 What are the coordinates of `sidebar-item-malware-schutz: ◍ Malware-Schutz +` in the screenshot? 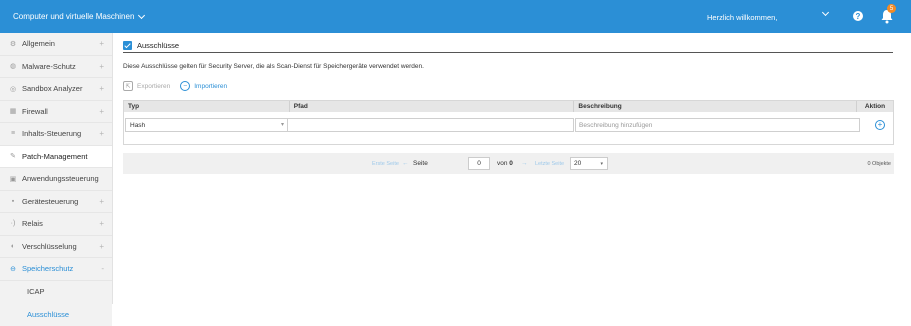 It's located at (56, 67).